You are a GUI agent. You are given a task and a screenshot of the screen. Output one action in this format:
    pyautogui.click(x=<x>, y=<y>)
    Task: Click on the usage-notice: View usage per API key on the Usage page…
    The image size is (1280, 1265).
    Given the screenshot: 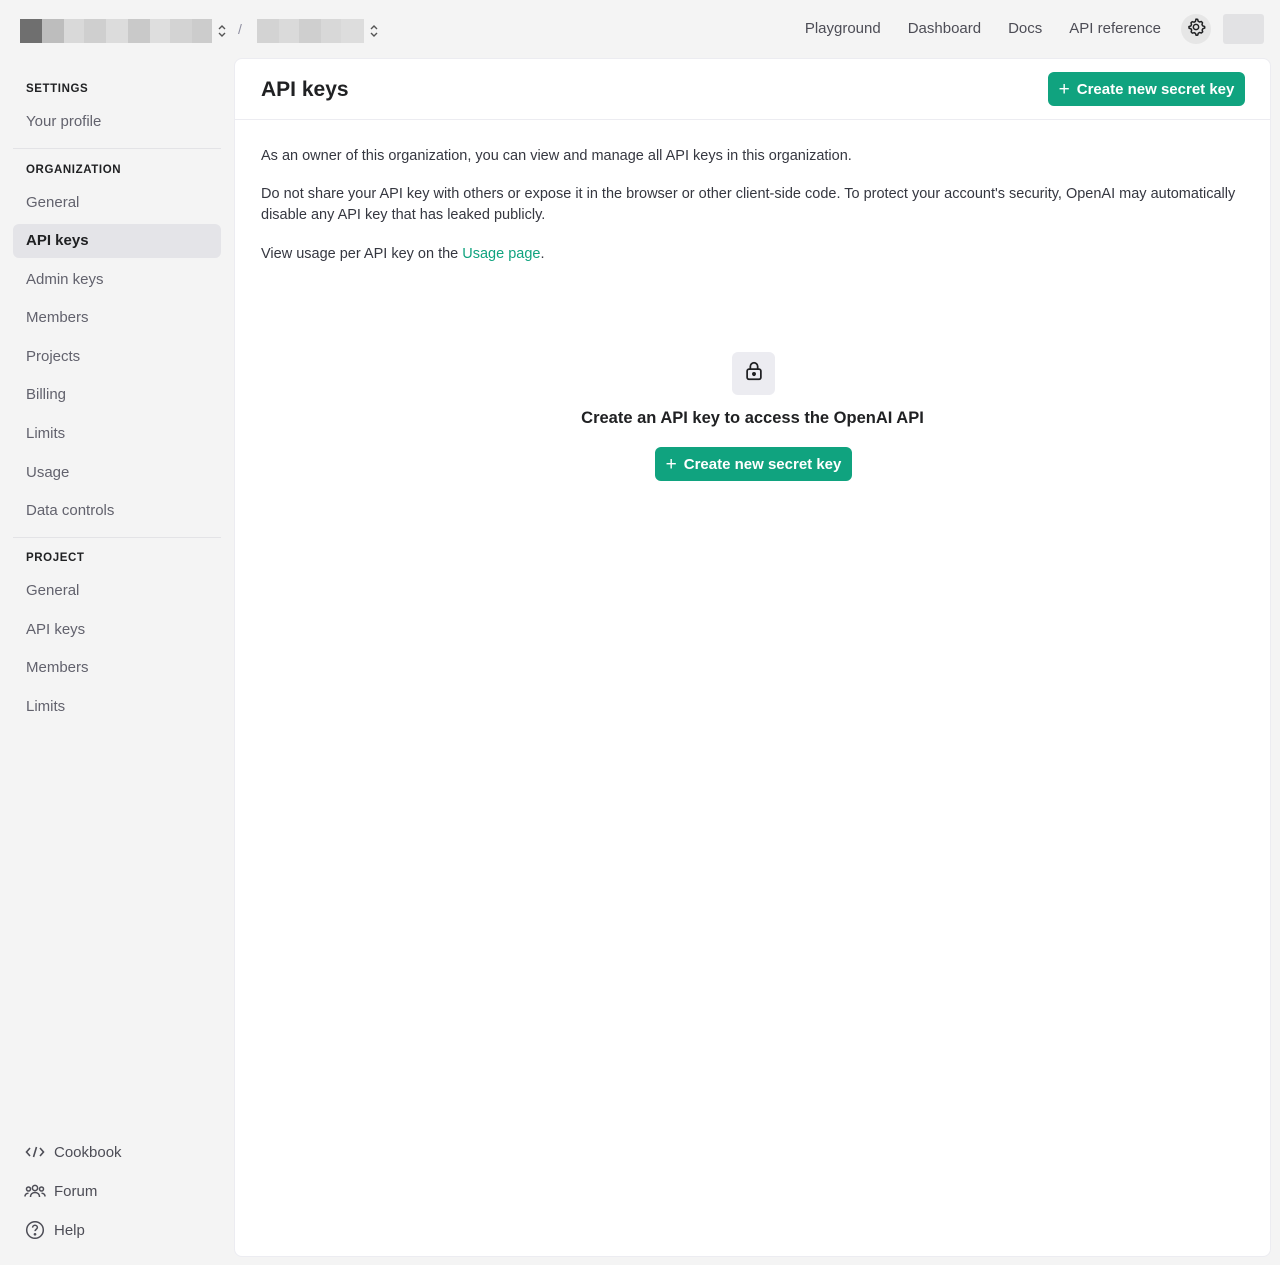 What is the action you would take?
    pyautogui.click(x=751, y=254)
    